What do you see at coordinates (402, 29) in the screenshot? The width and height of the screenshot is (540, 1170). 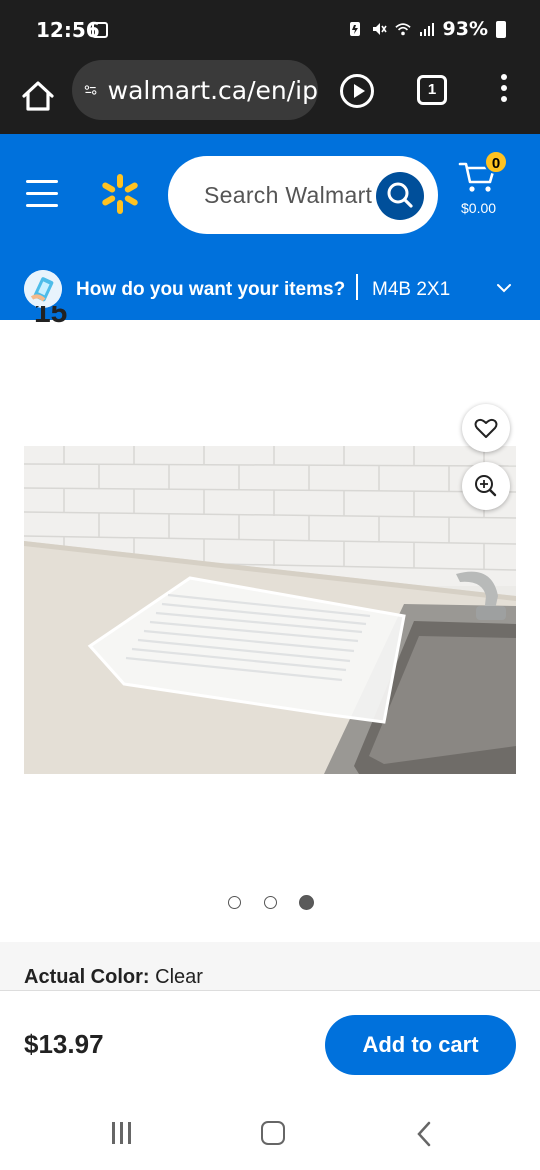 I see `wifi-icon` at bounding box center [402, 29].